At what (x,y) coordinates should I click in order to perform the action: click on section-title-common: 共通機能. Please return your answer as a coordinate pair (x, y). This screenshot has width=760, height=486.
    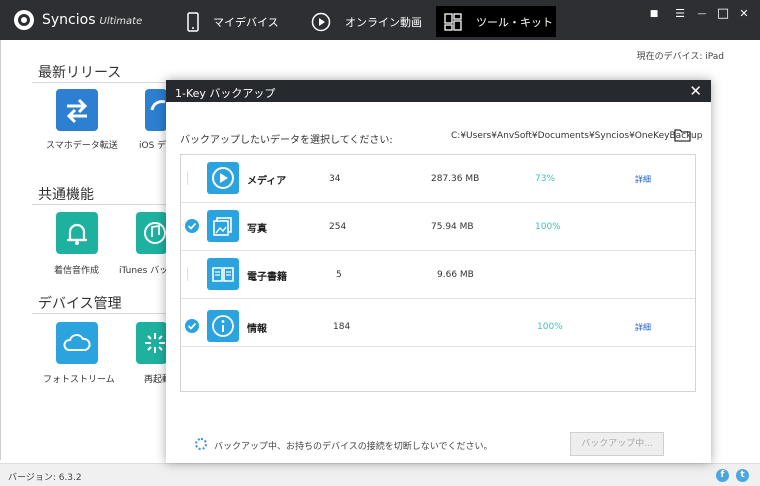
    Looking at the image, I should click on (66, 195).